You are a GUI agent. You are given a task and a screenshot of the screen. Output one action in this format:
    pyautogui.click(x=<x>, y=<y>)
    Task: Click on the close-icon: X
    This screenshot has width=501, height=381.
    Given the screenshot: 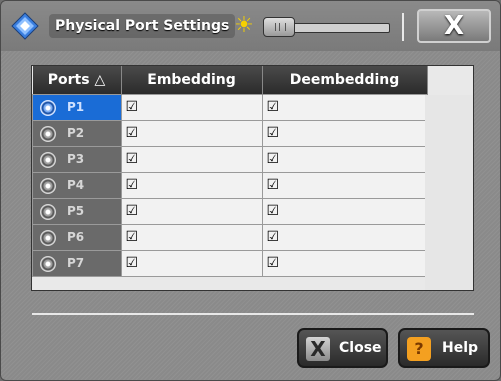 What is the action you would take?
    pyautogui.click(x=318, y=349)
    